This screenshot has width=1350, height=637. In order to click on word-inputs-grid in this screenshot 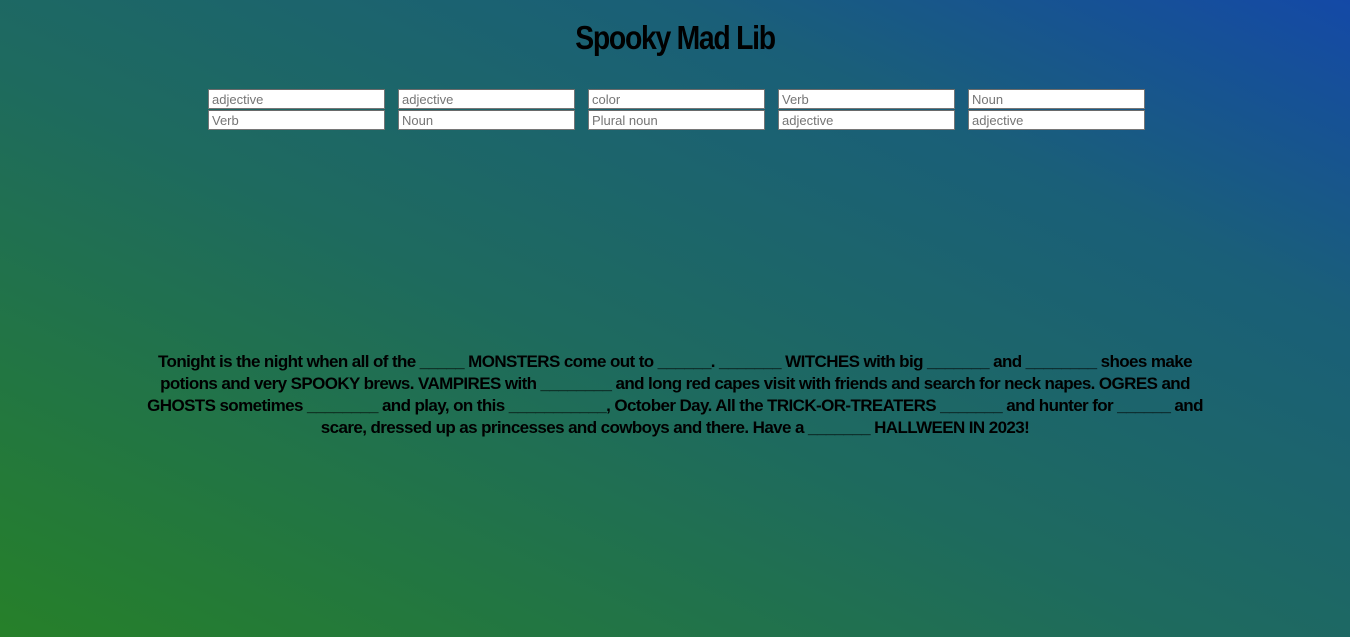, I will do `click(678, 109)`.